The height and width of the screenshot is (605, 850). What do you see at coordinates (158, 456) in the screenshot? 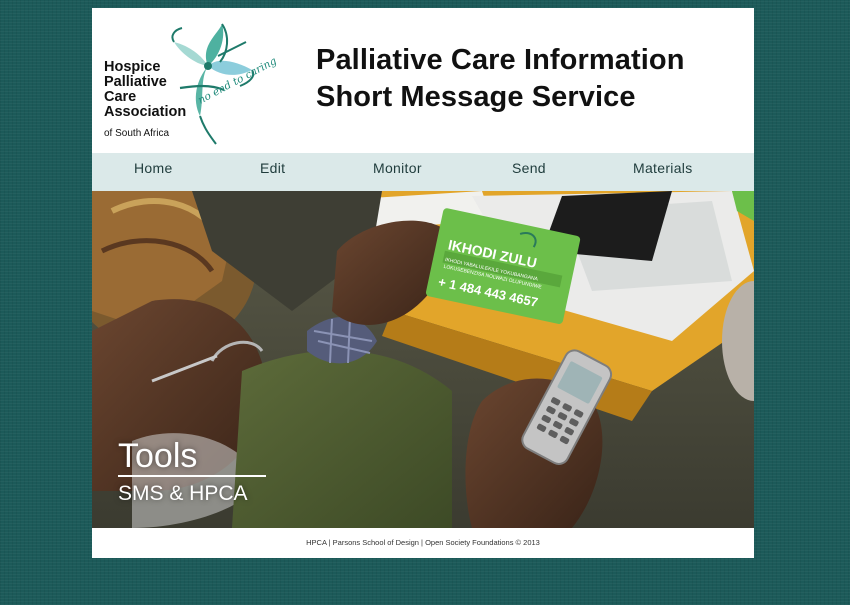
I see `hero-title: Tools` at bounding box center [158, 456].